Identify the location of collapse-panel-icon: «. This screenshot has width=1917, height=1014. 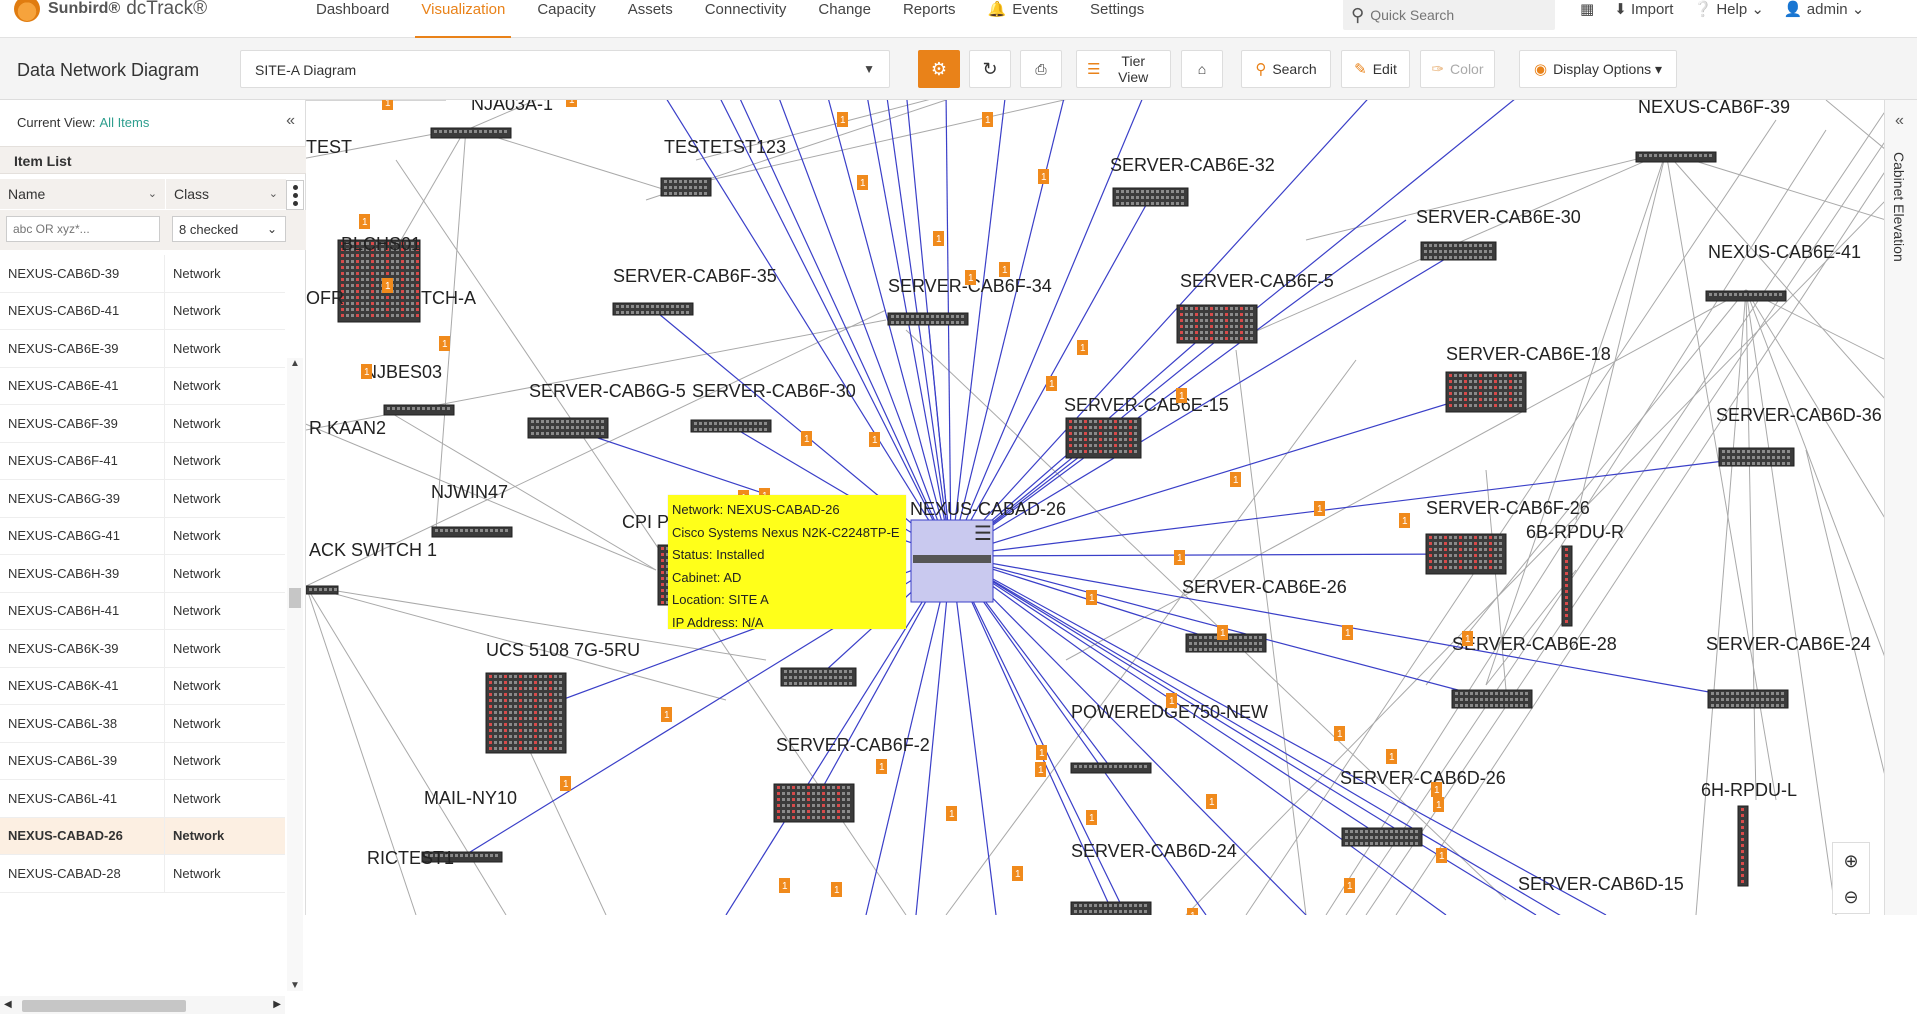
(290, 121).